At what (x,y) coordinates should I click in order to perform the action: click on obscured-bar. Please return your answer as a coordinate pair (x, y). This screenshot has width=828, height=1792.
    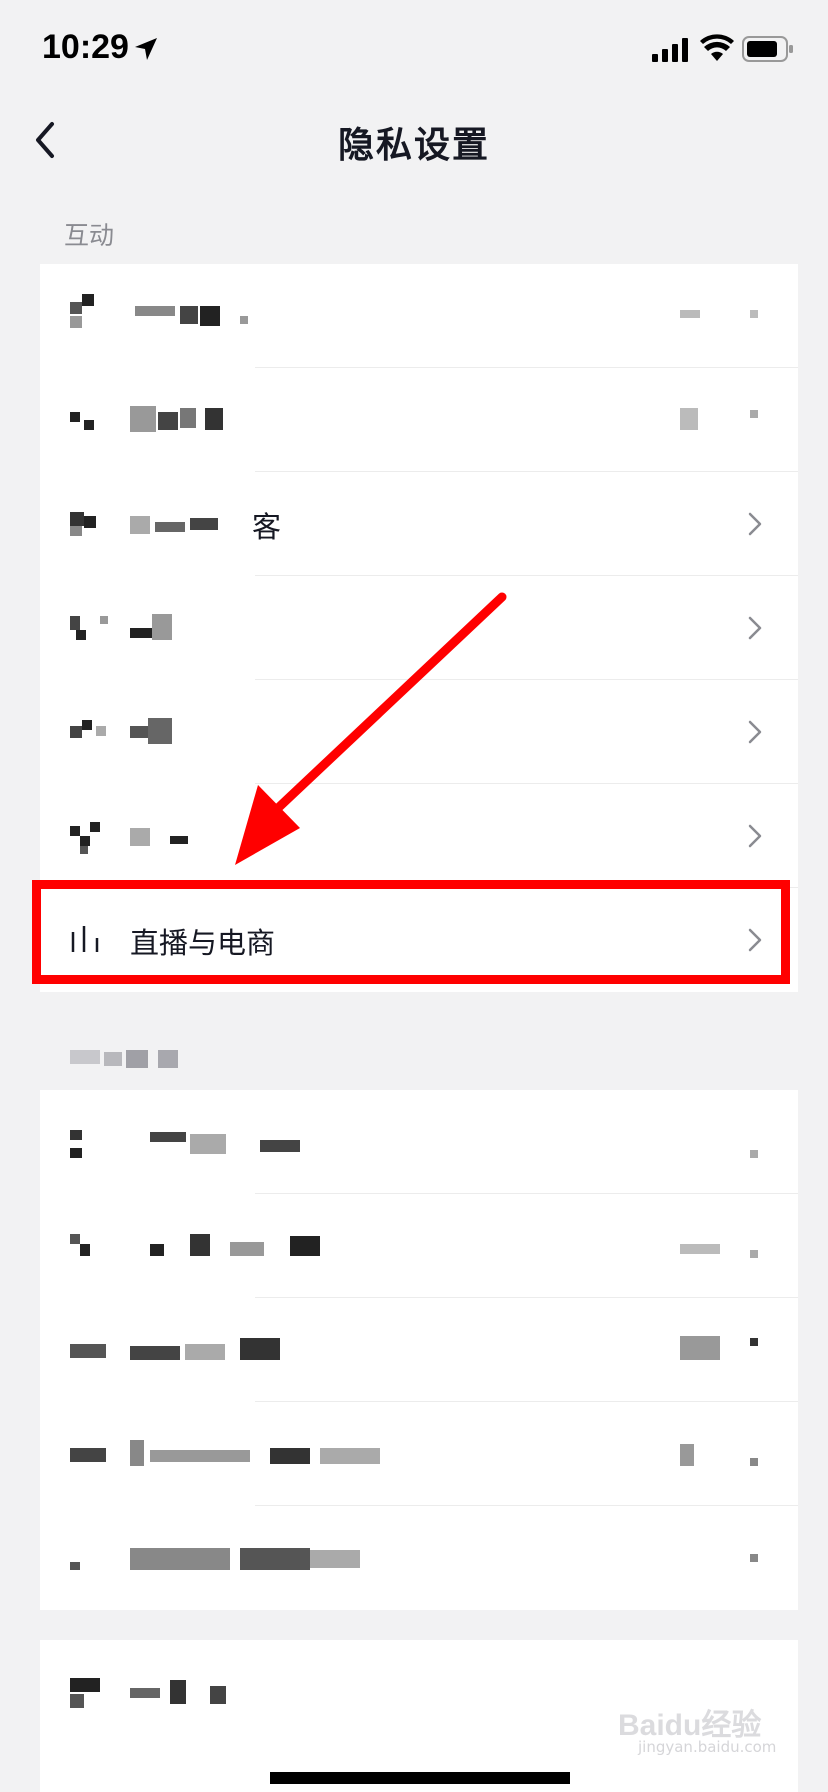
    Looking at the image, I should click on (420, 1778).